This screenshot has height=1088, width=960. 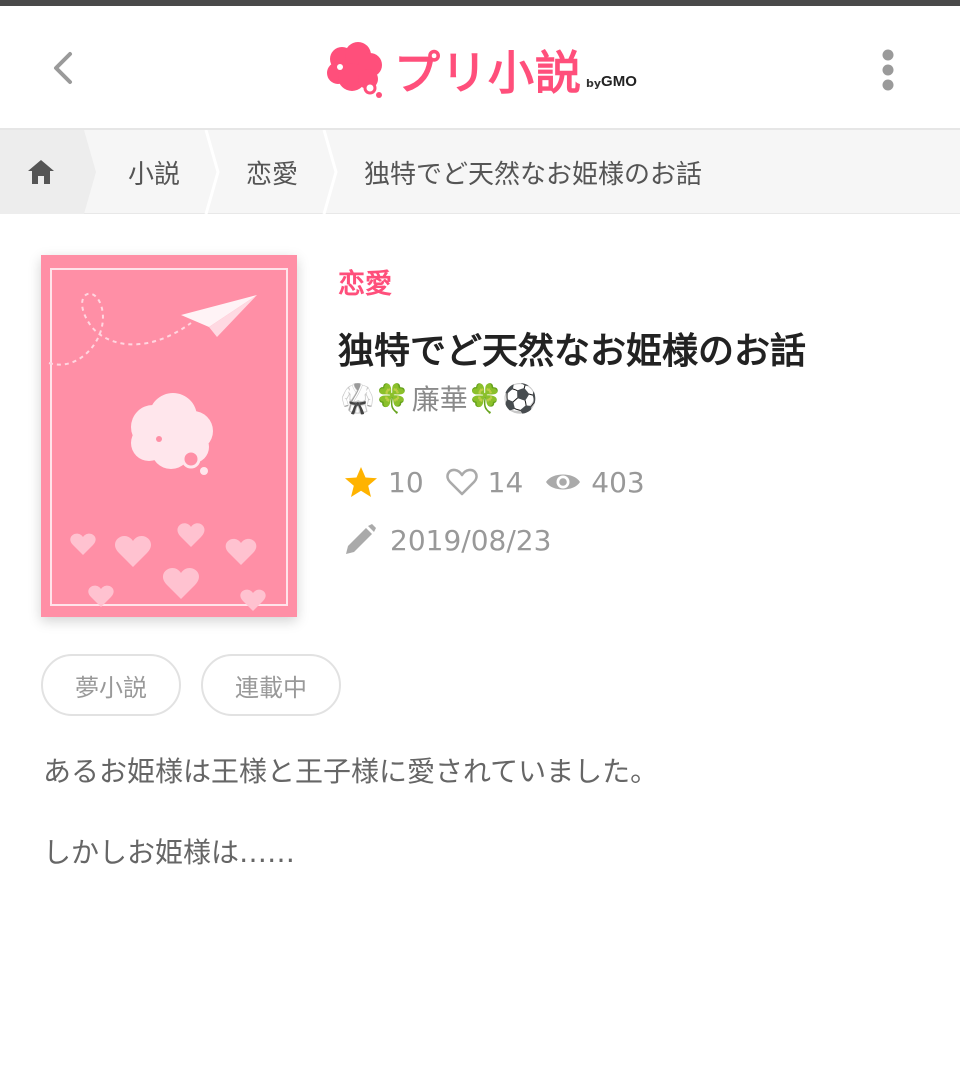 I want to click on pencil-icon, so click(x=361, y=539).